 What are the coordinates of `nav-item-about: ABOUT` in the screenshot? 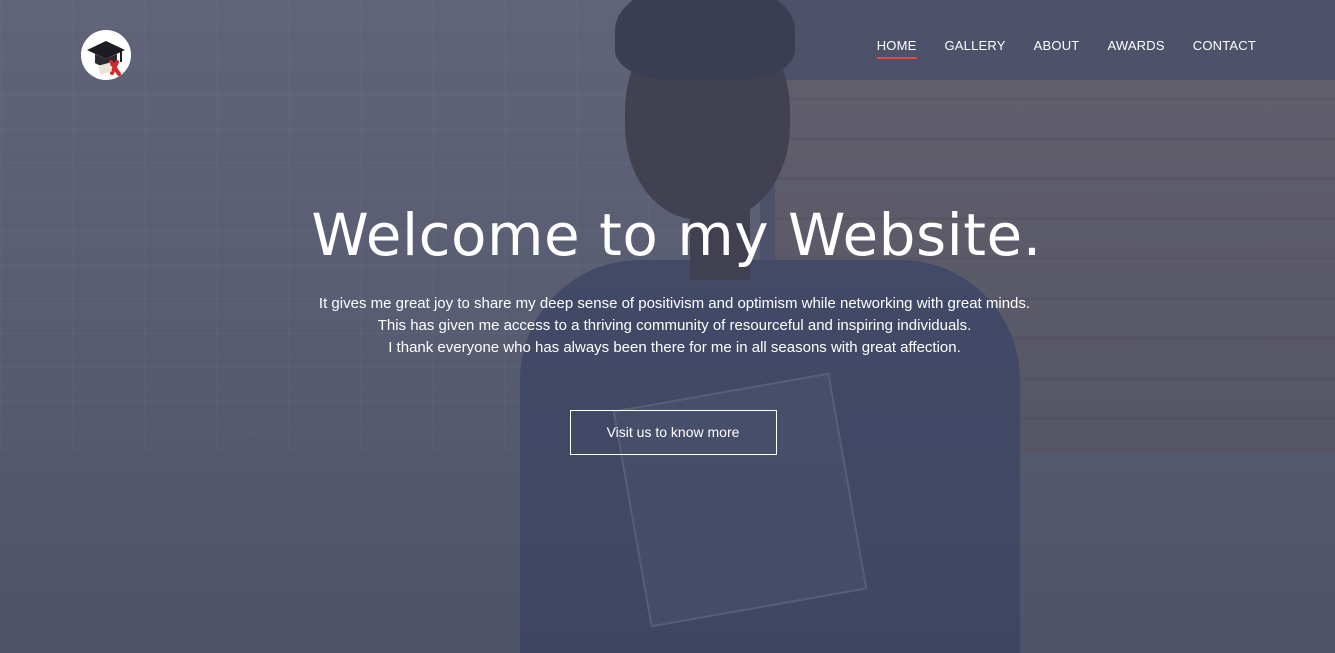 It's located at (1057, 48).